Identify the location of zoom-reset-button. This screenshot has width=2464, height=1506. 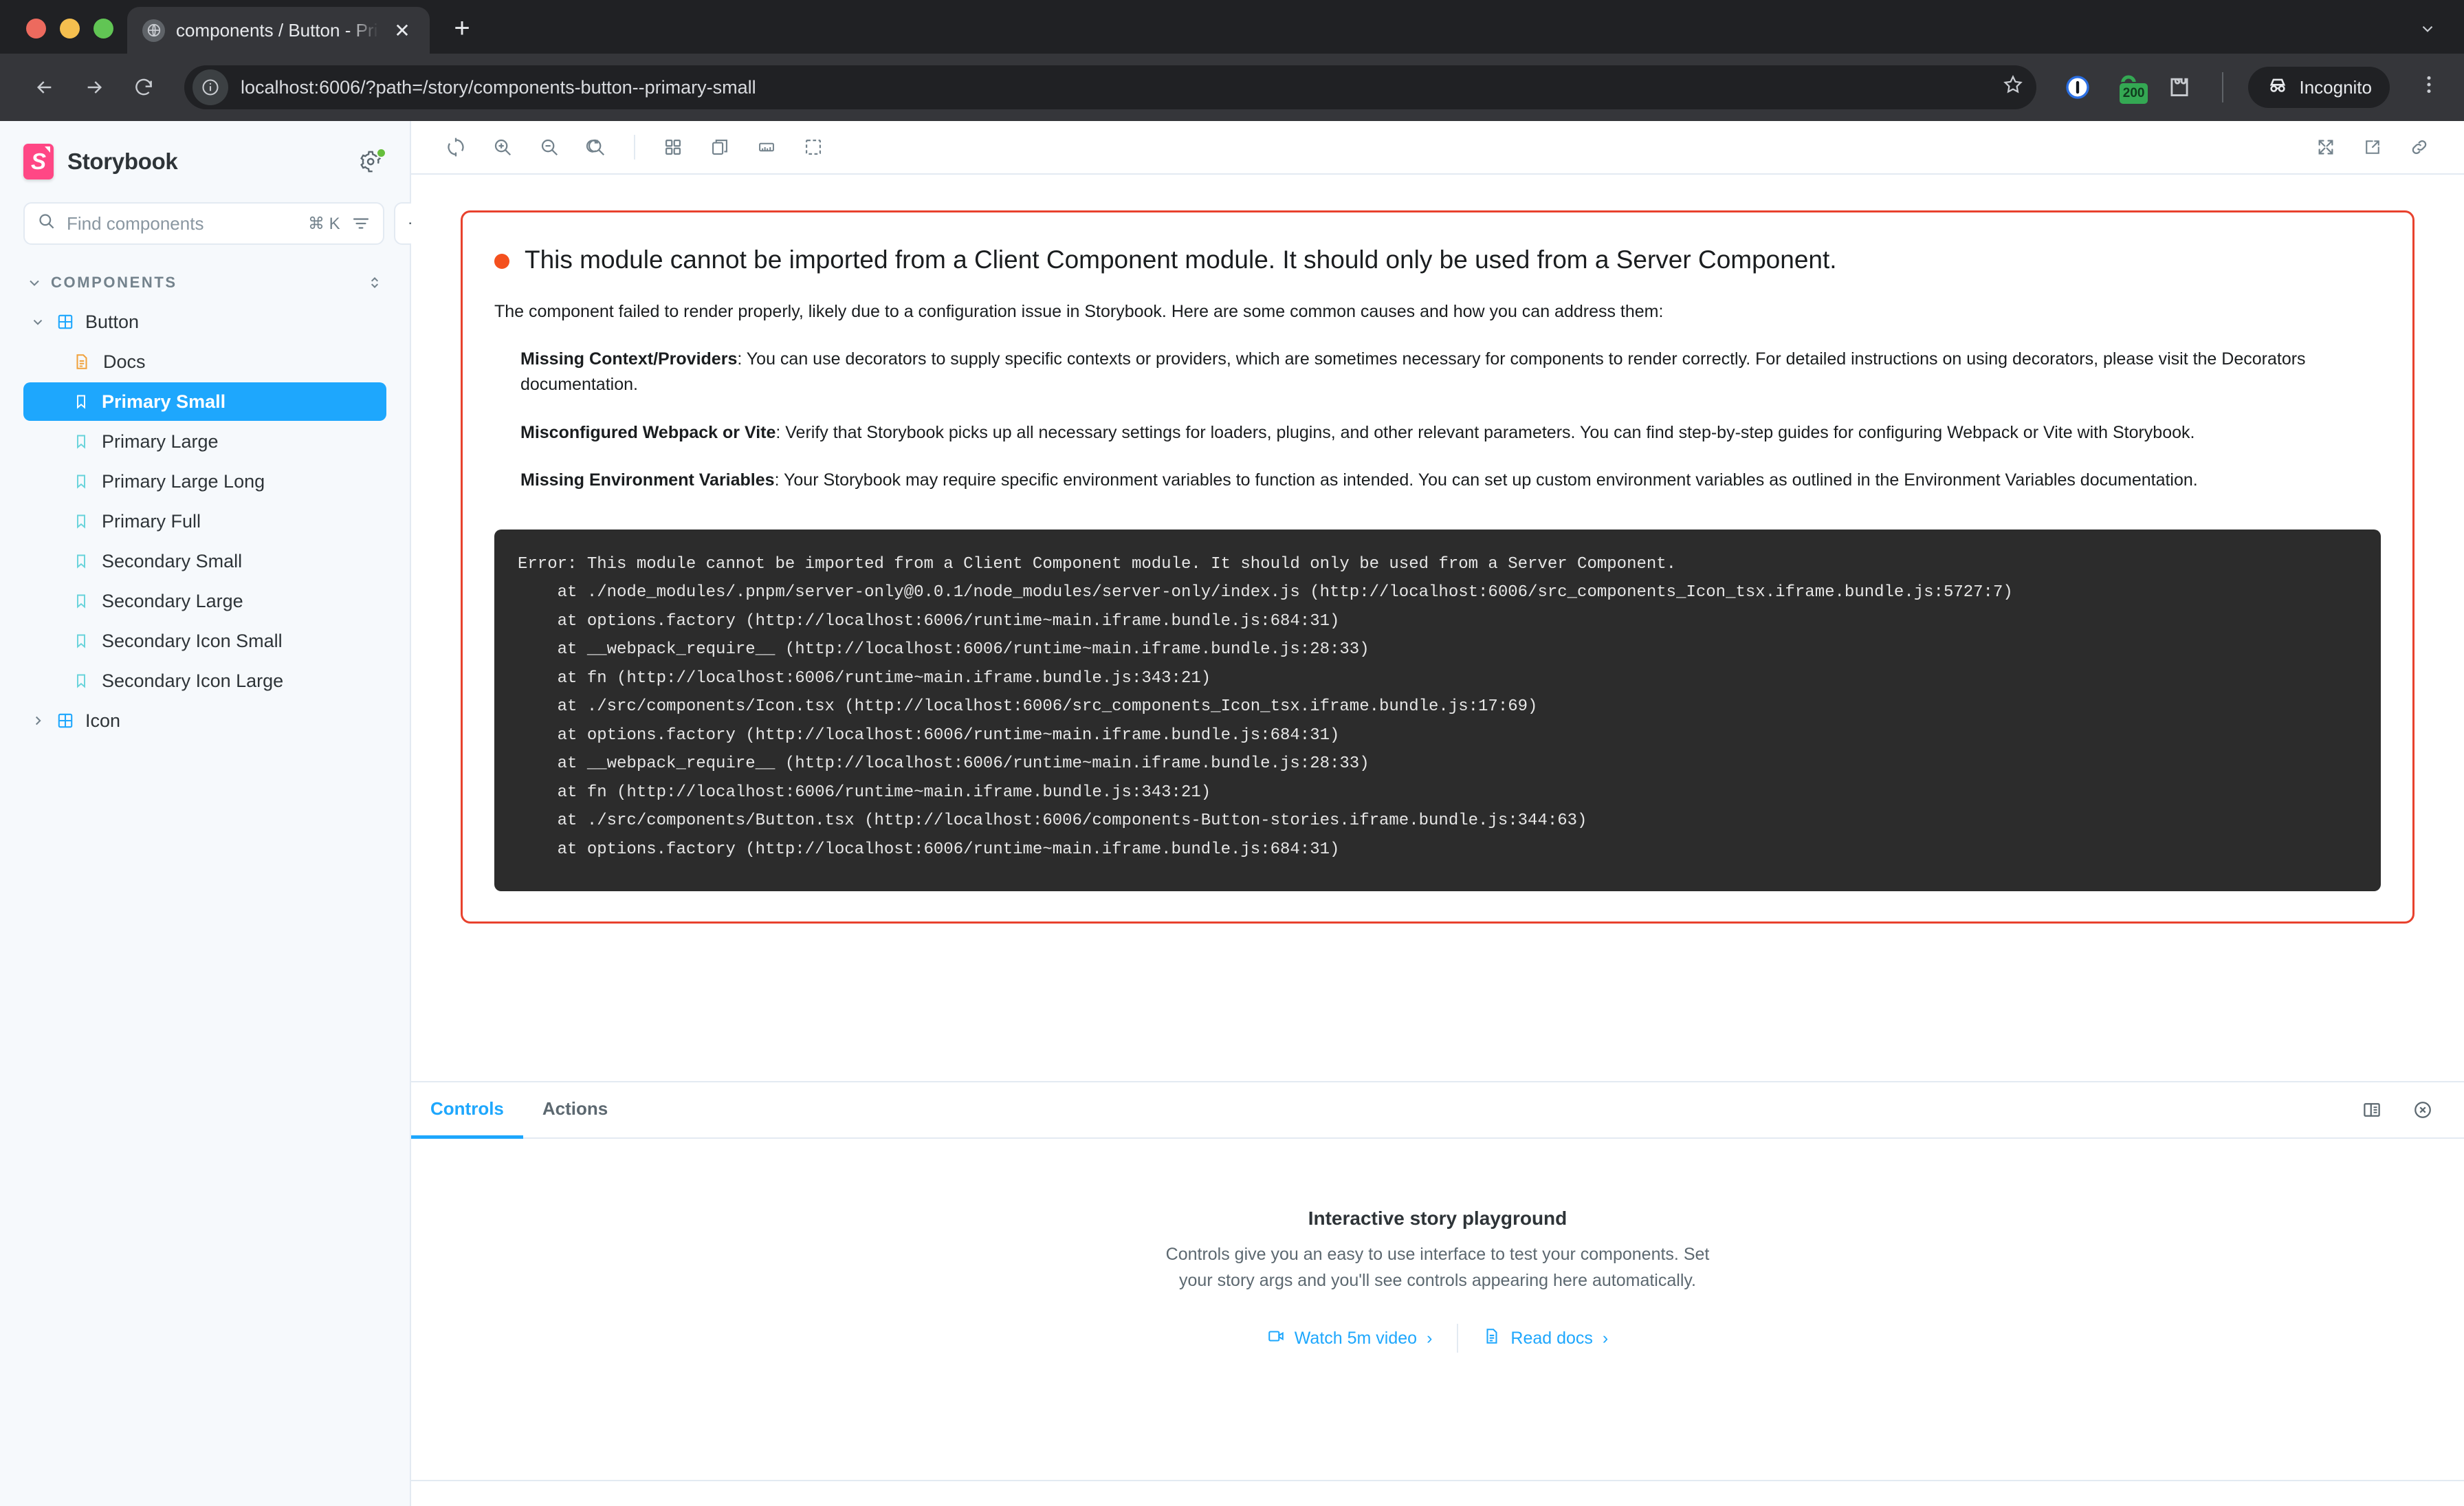
(596, 147).